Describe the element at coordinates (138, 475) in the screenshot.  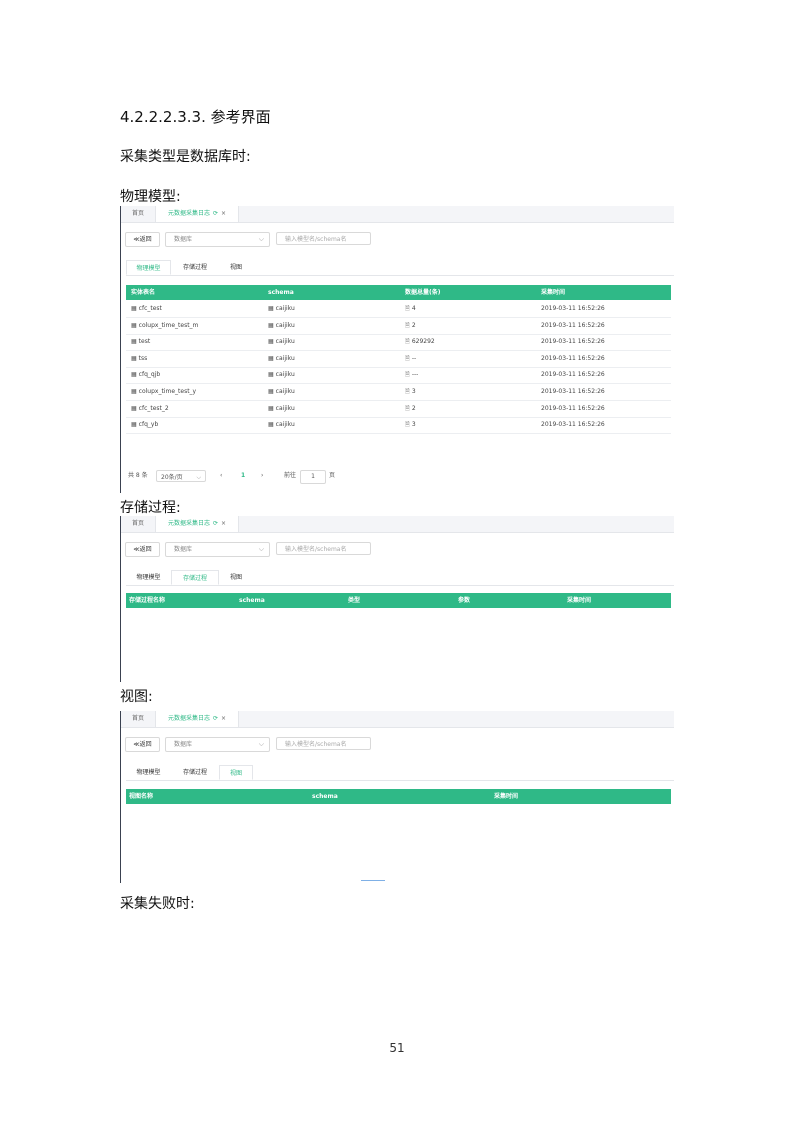
I see `total-count: 共 8 条` at that location.